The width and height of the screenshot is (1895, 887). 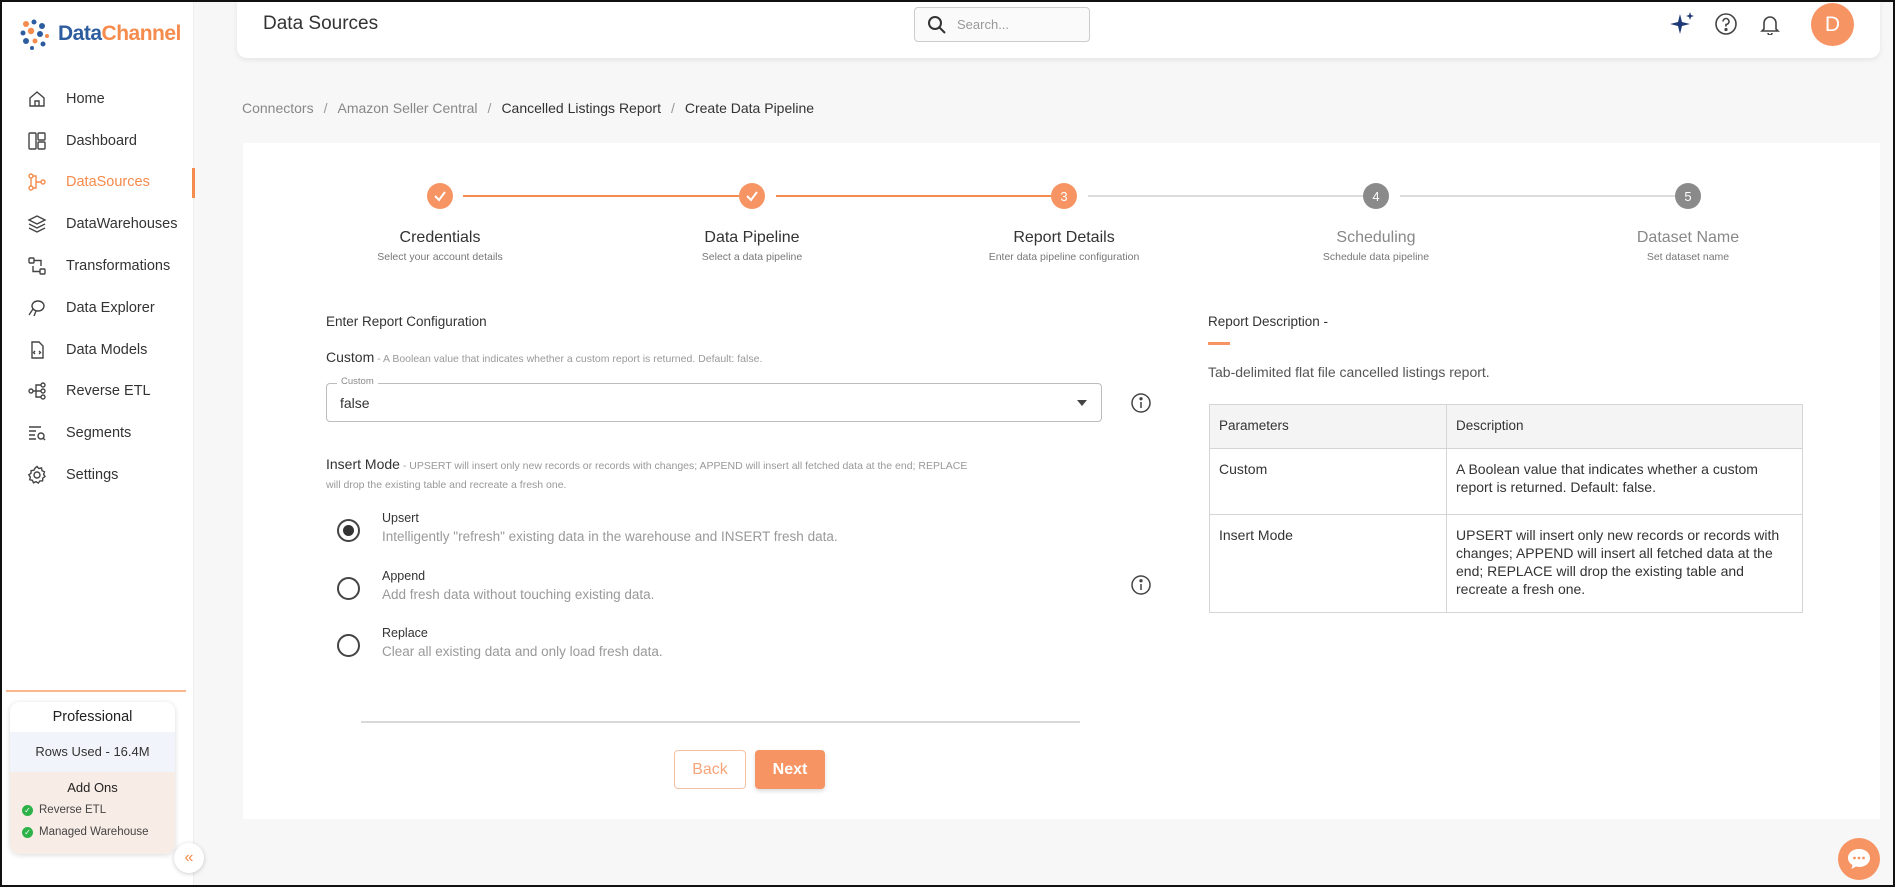 I want to click on help-button, so click(x=1726, y=24).